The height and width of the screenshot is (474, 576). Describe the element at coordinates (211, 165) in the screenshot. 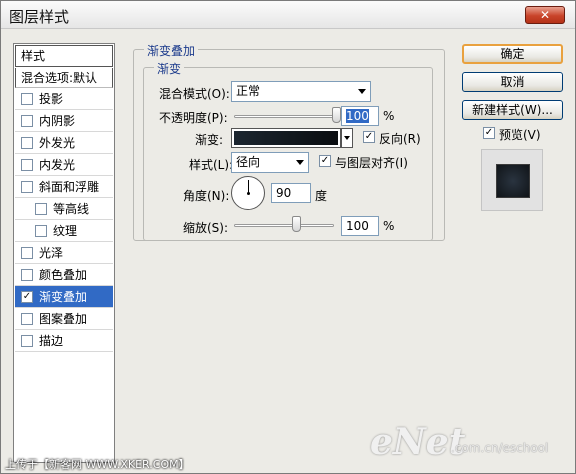

I see `style-label: 样式(L):` at that location.